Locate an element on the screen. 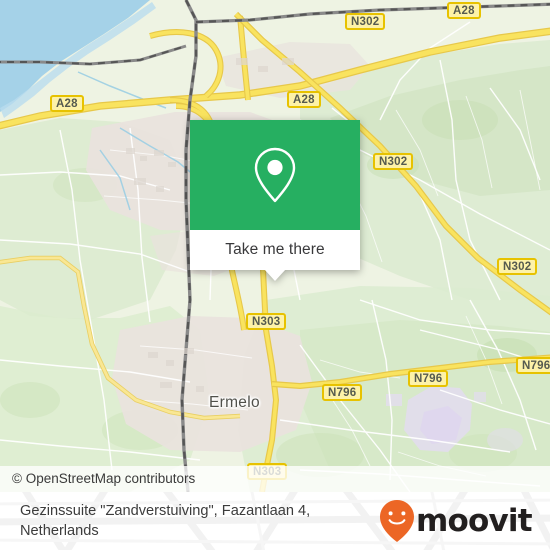 This screenshot has height=550, width=550. map-pin-icon is located at coordinates (275, 175).